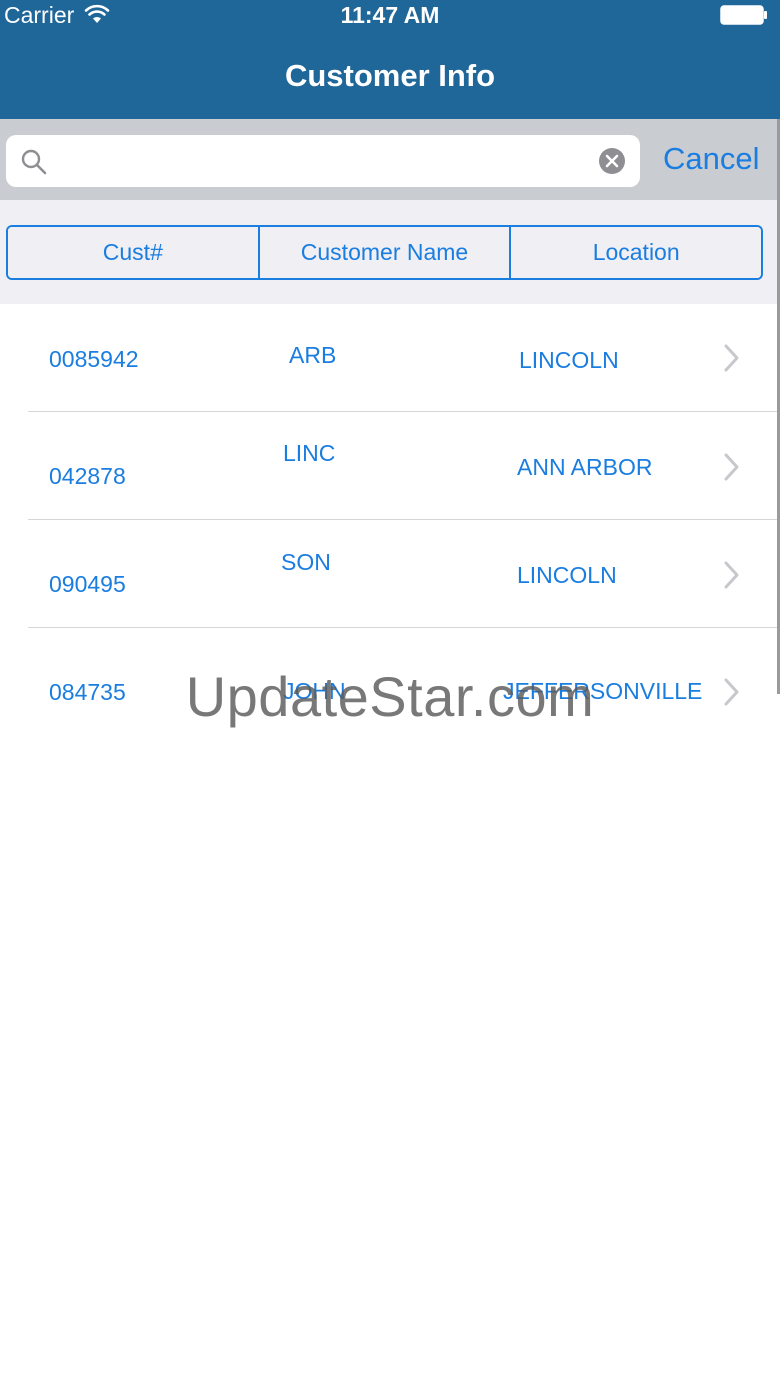  I want to click on table-row: 042878 LINC ANN ARBOR, so click(389, 466).